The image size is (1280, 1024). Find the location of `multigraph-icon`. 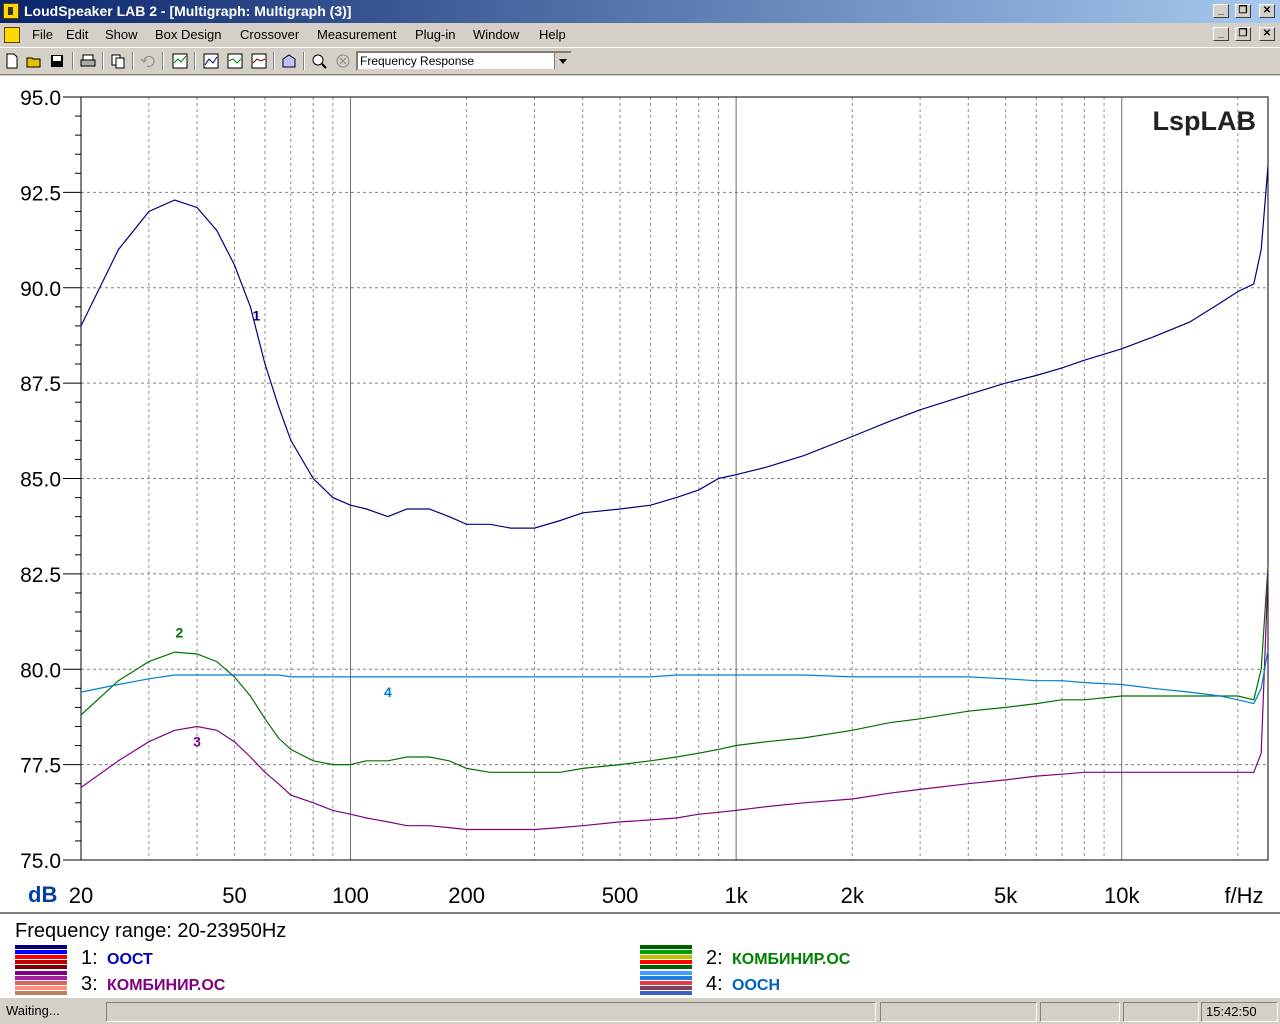

multigraph-icon is located at coordinates (180, 61).